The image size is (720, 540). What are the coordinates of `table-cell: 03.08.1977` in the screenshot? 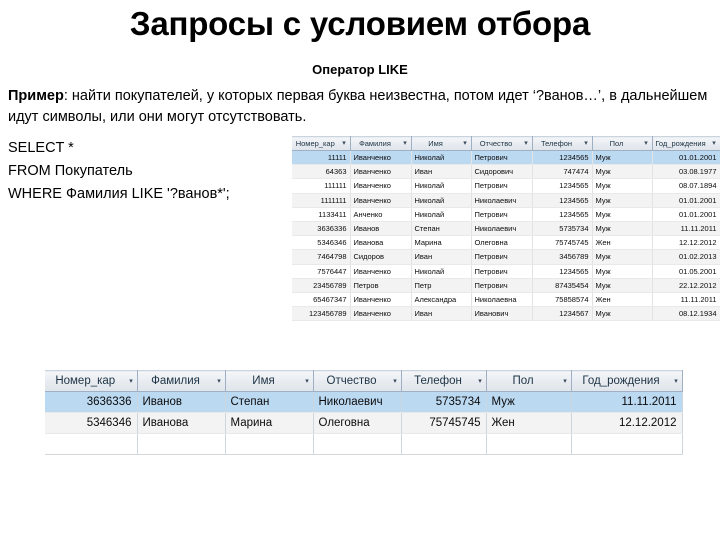 It's located at (686, 172).